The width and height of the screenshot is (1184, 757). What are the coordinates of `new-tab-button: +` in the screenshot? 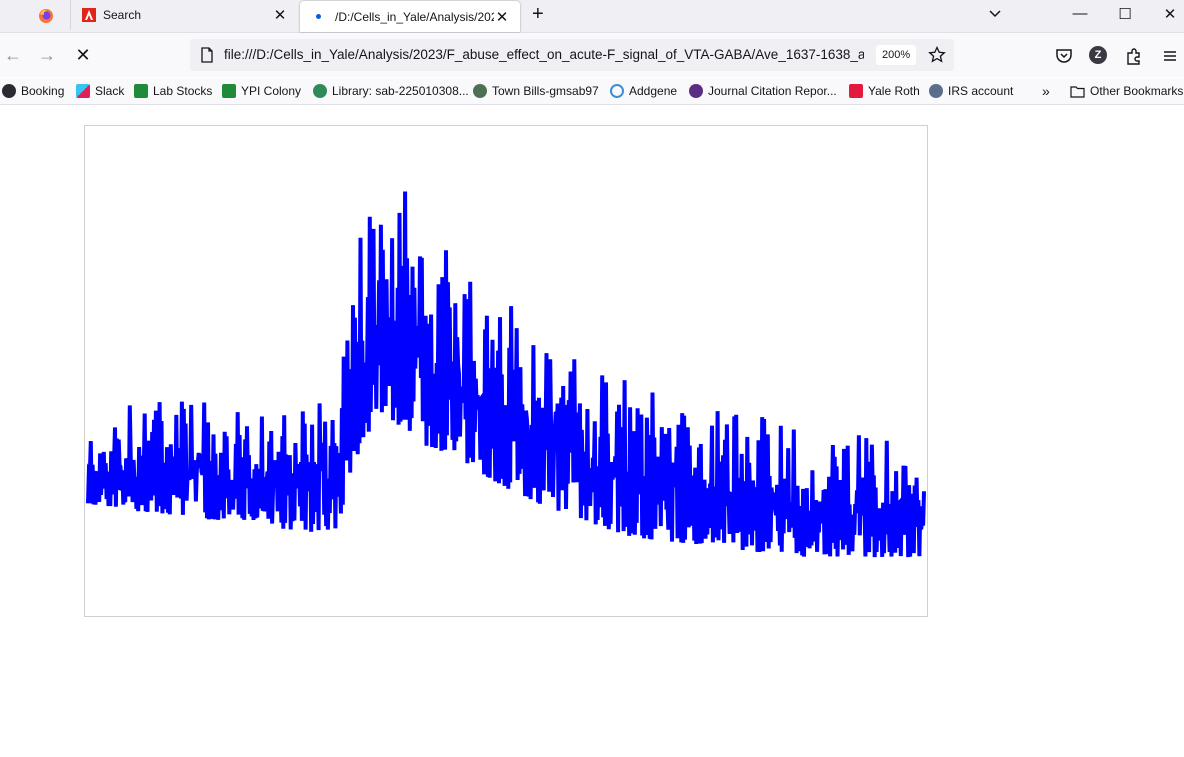 It's located at (538, 14).